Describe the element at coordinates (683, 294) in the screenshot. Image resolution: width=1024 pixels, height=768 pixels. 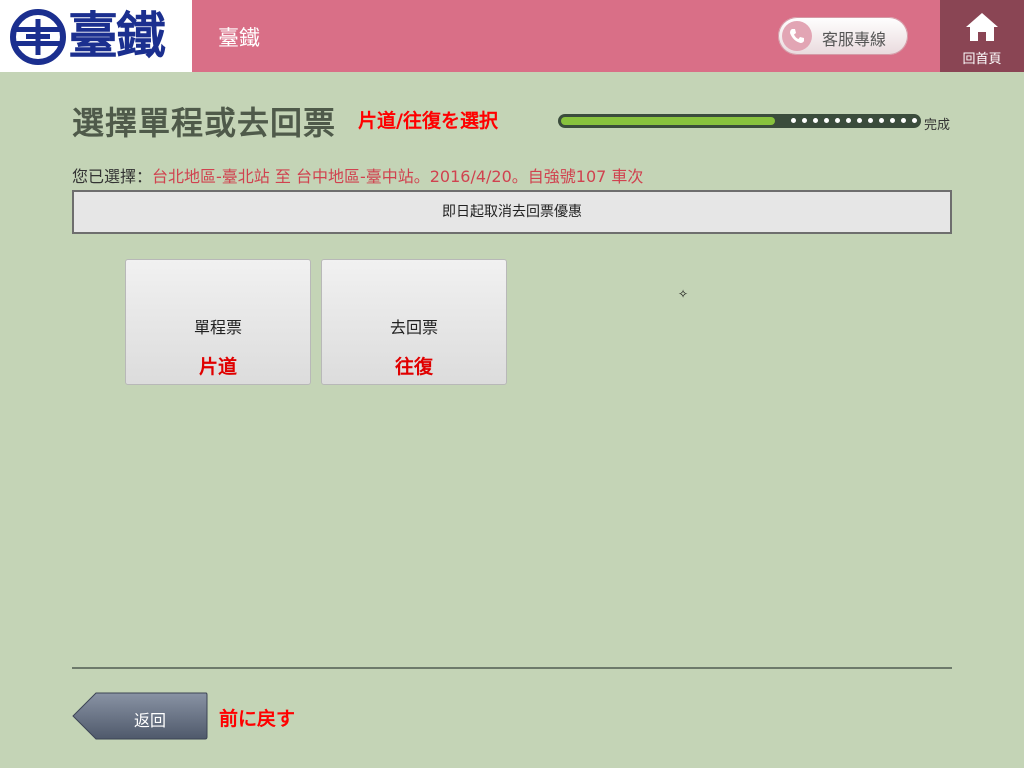
I see `cursor-icon: ✧` at that location.